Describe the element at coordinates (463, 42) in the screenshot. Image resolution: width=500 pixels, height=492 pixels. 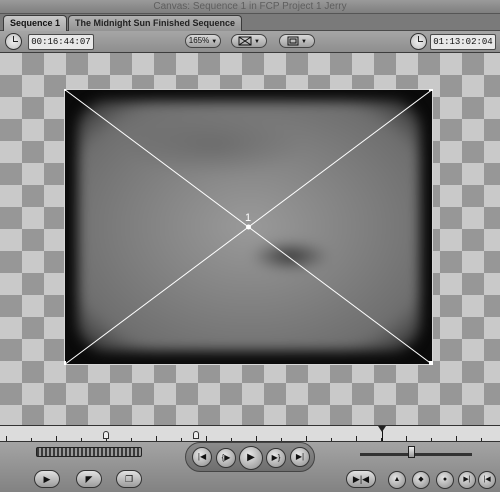
I see `current-timecode-field: 01:13:02:04` at that location.